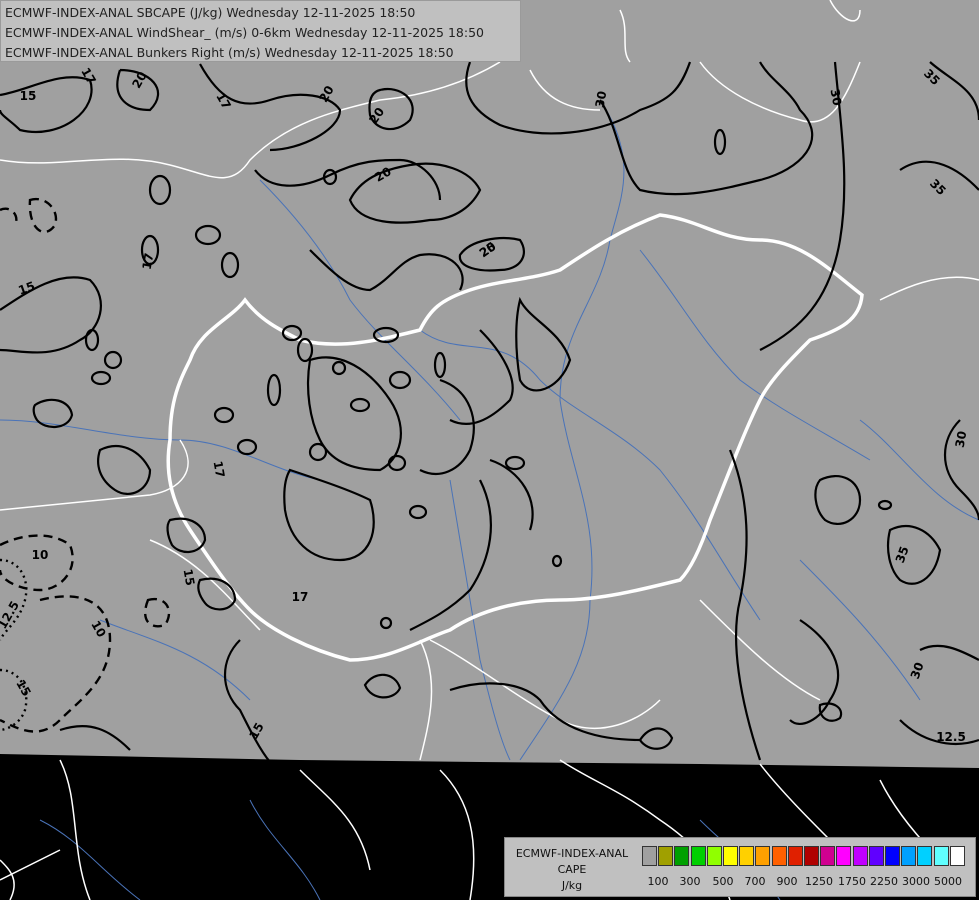  I want to click on coastline, so click(7, 879).